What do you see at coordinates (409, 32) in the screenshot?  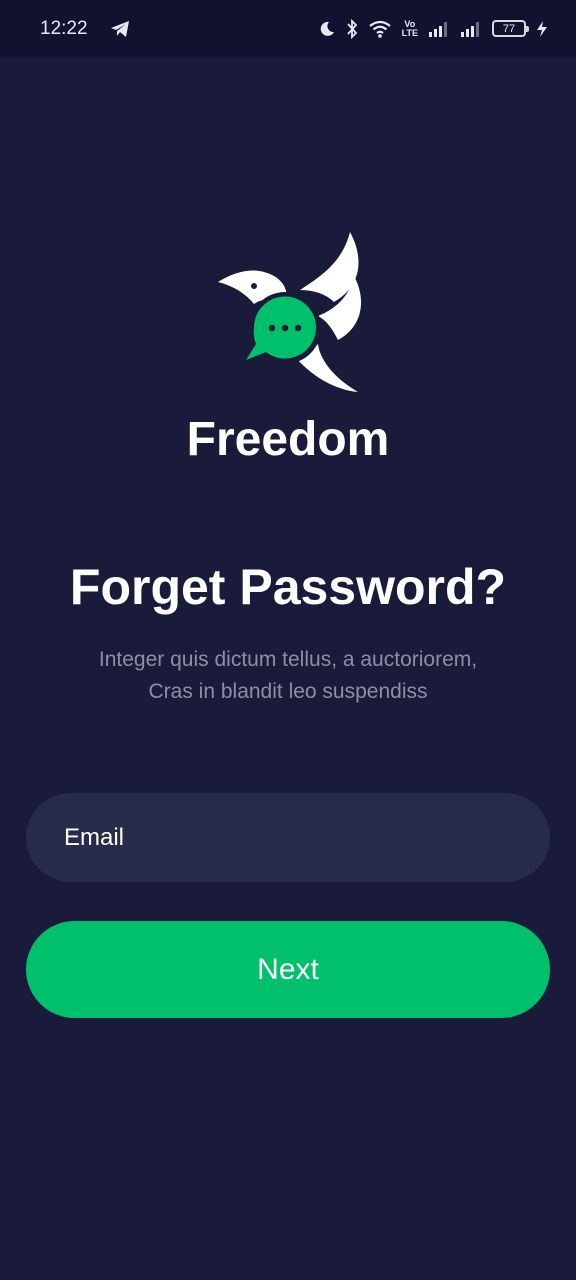 I see `volte-label-bottom: LTE` at bounding box center [409, 32].